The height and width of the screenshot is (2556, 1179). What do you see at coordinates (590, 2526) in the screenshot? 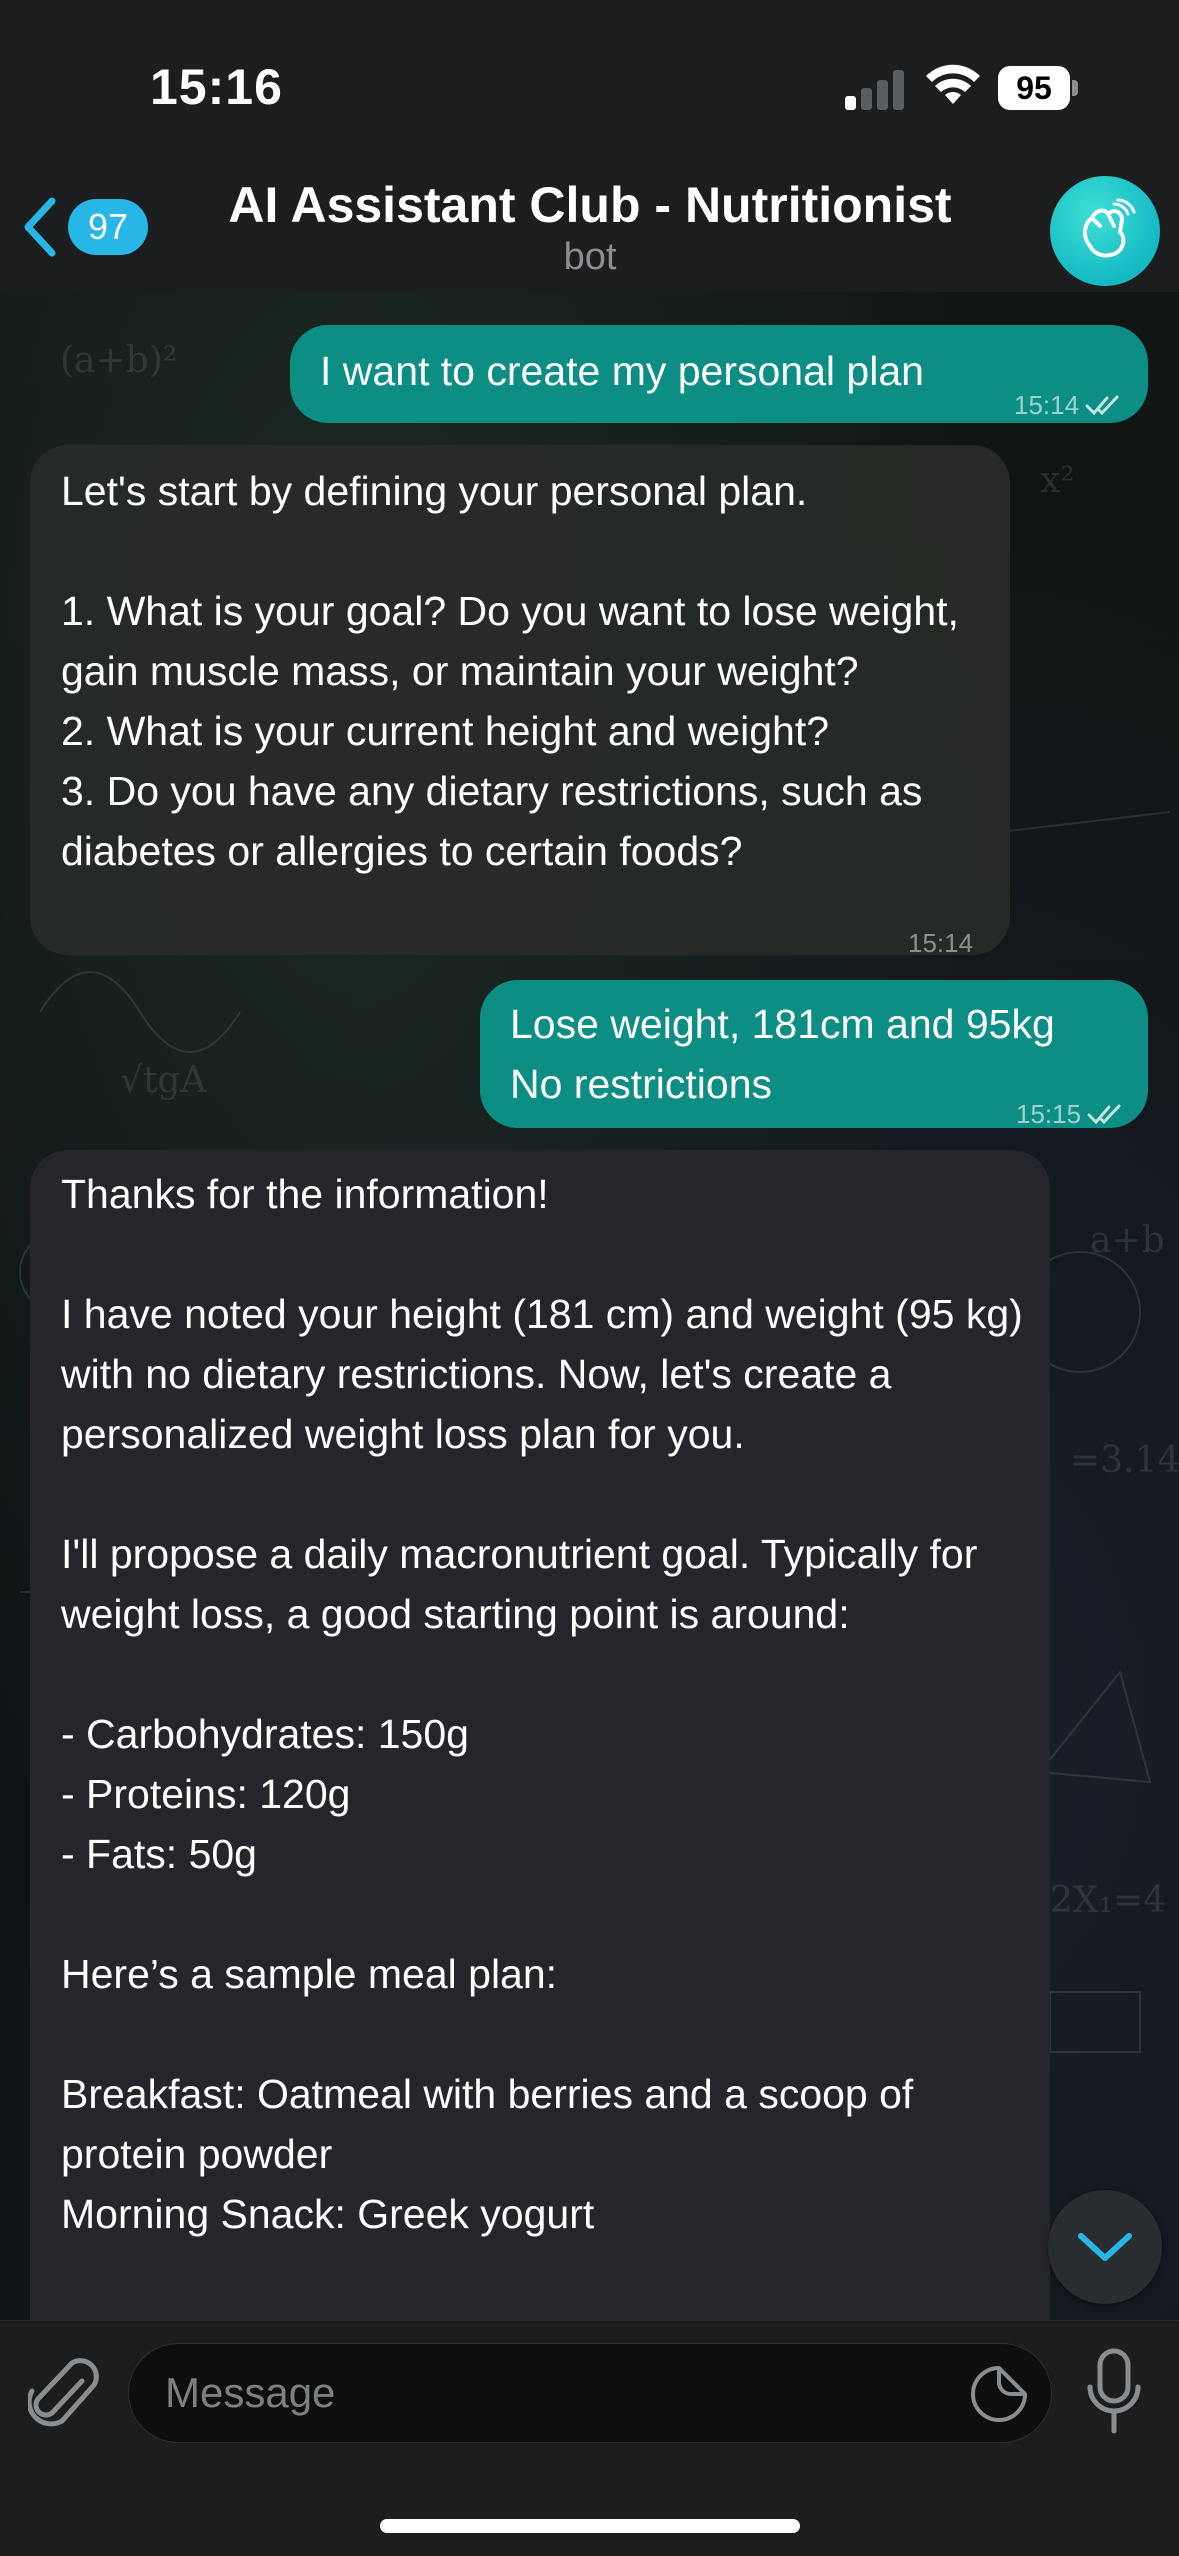
I see `home-indicator` at bounding box center [590, 2526].